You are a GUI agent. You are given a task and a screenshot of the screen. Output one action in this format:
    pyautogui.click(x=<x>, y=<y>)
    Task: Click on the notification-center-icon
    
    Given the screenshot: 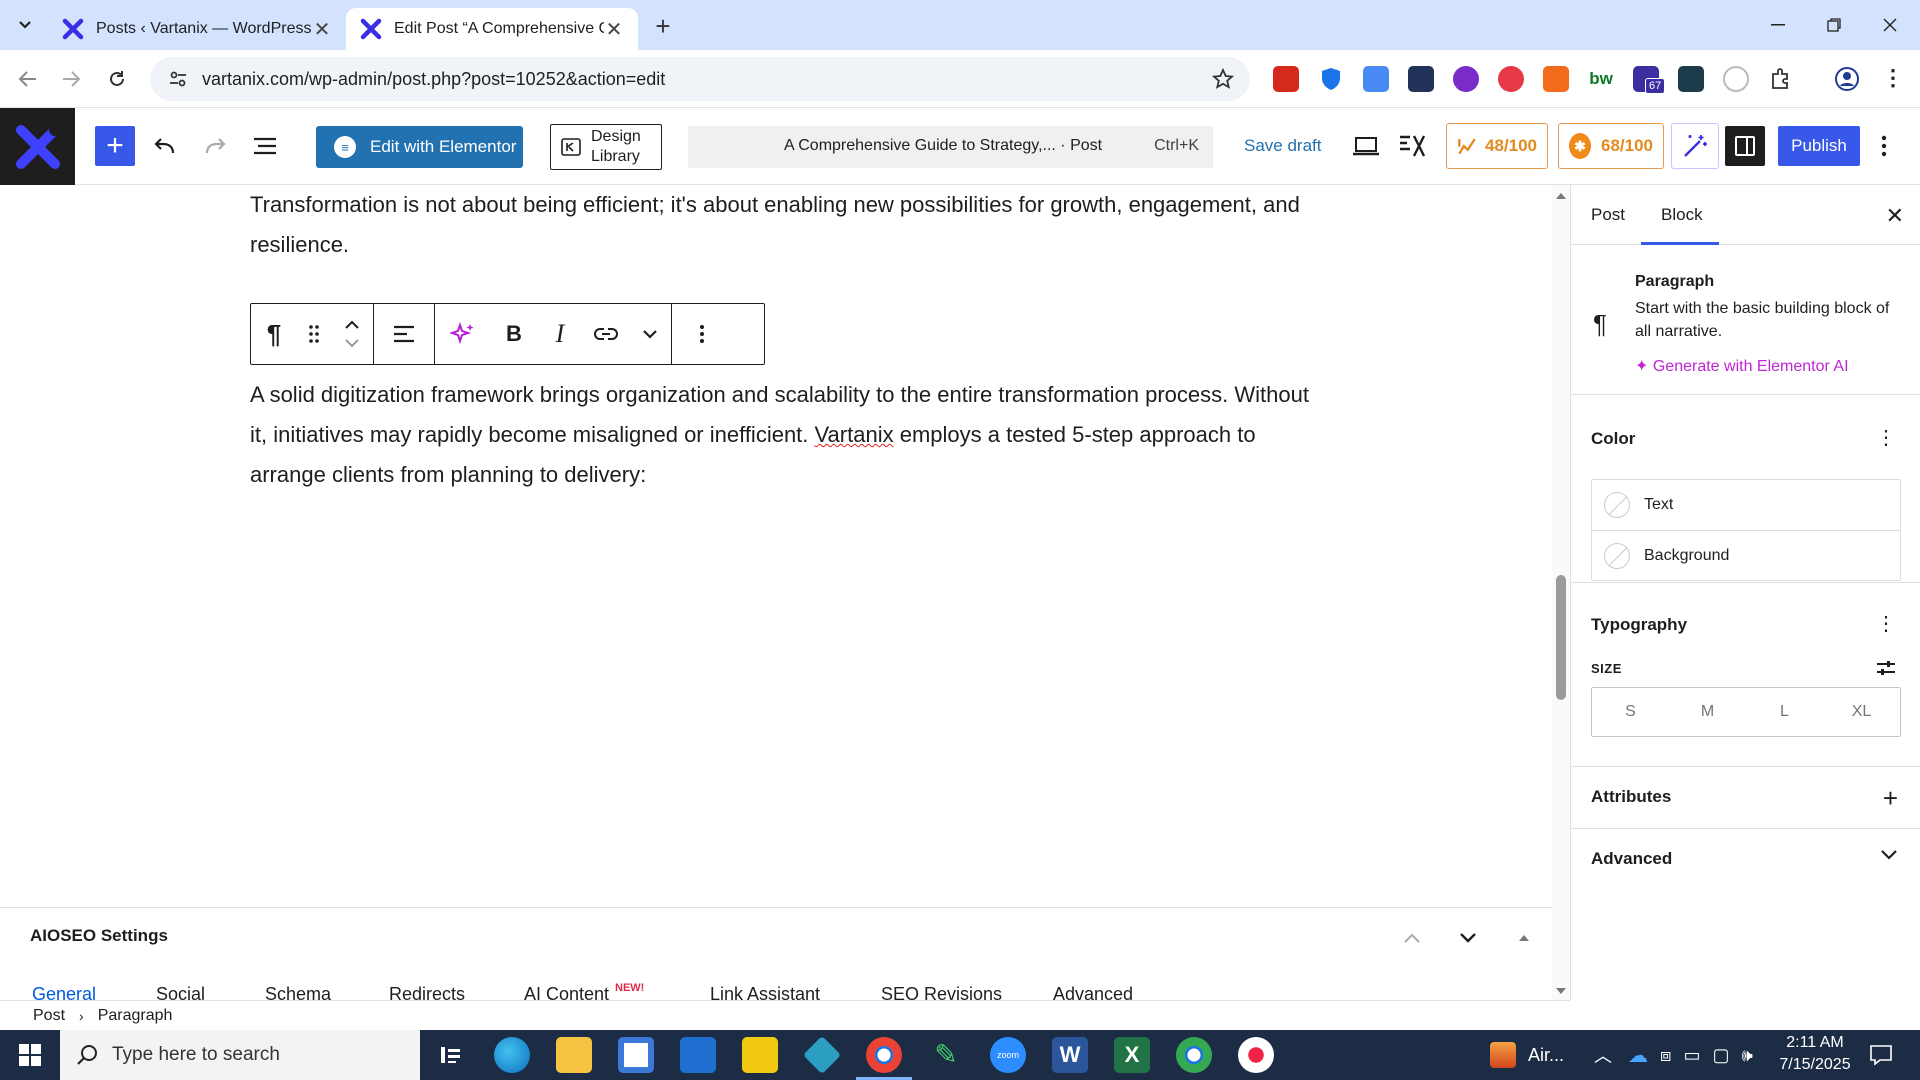 What is the action you would take?
    pyautogui.click(x=1881, y=1055)
    